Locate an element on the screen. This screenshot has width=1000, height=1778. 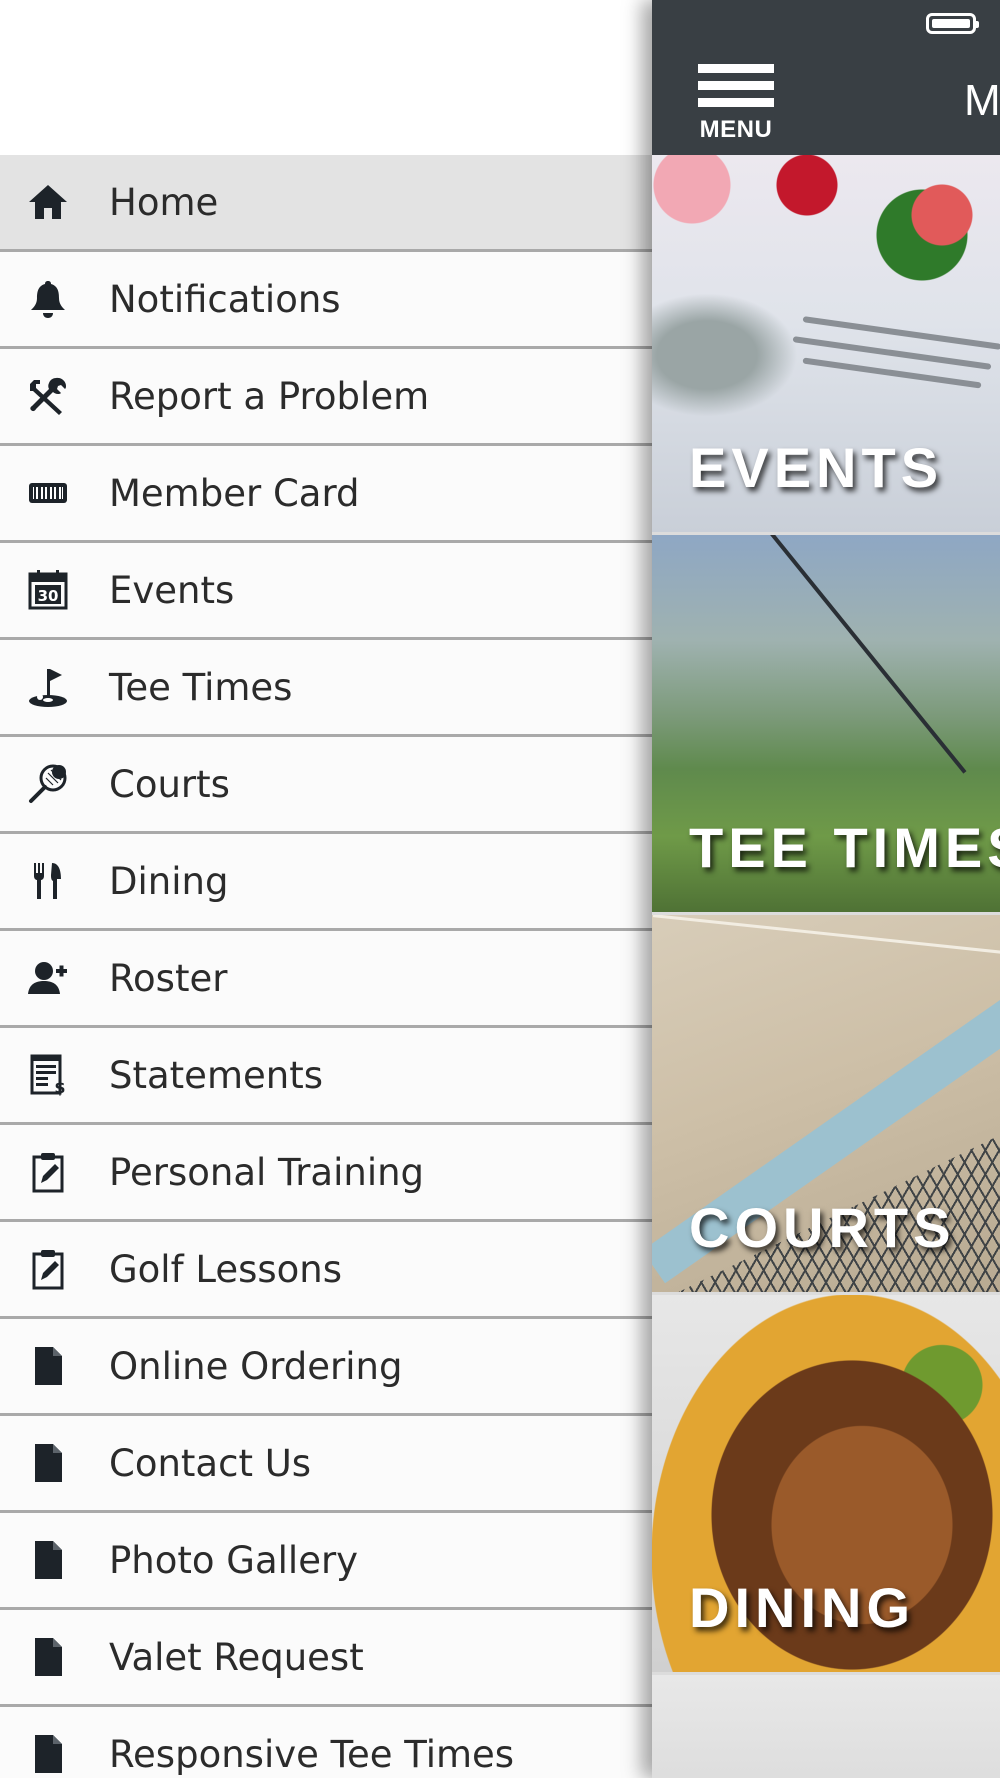
menu-item-golf-lessons: Golf Lessons is located at coordinates (326, 1270).